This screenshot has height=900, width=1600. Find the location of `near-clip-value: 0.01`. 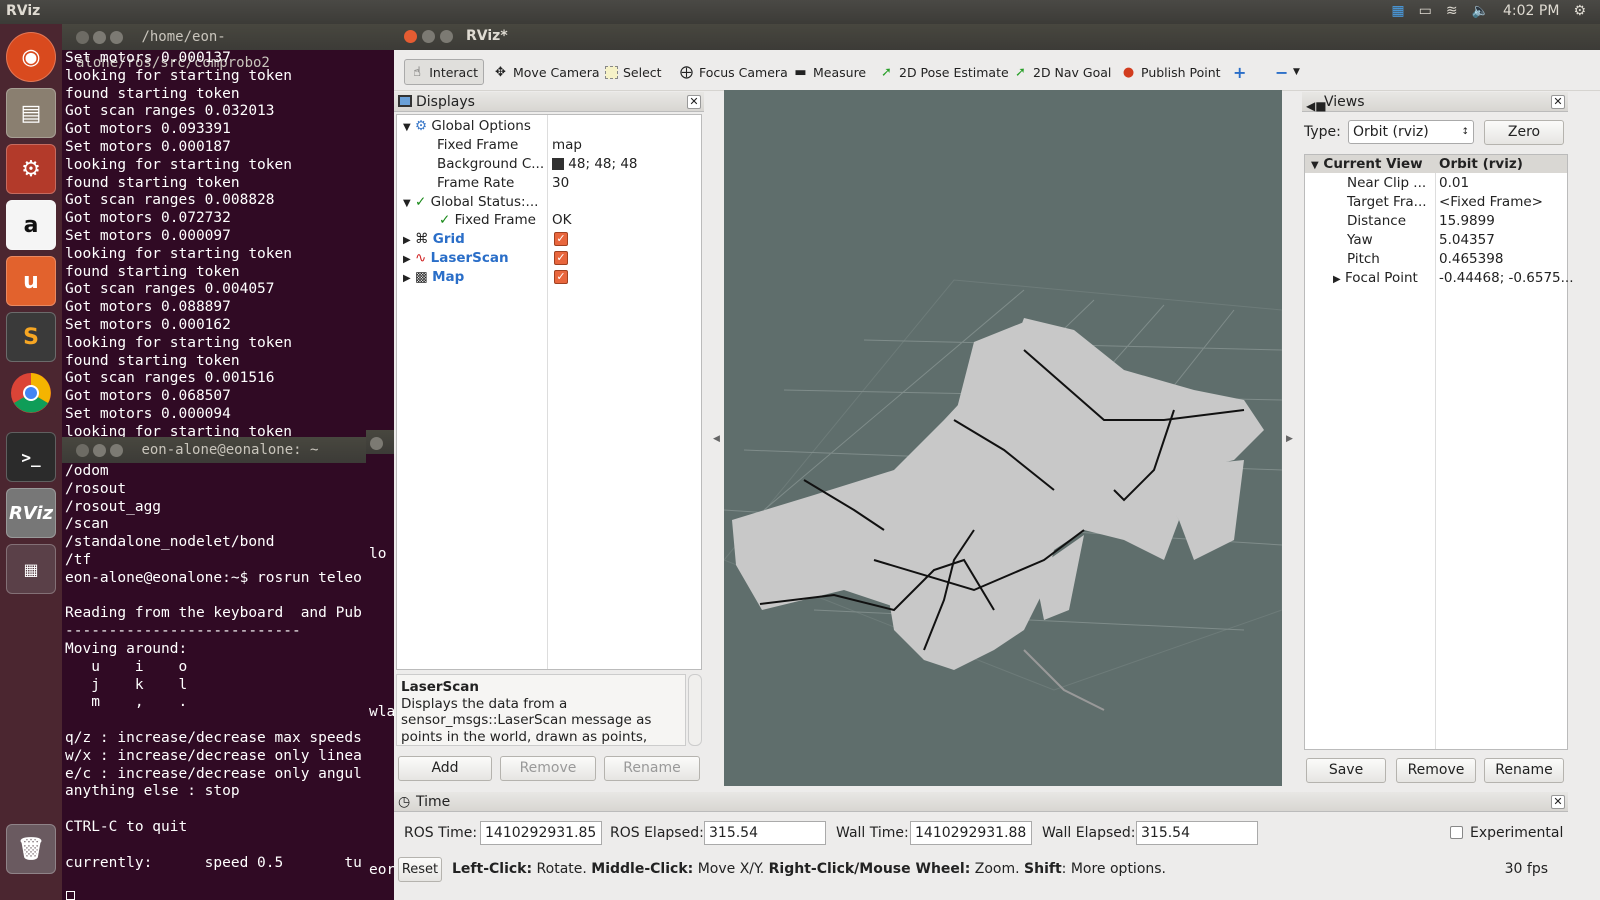

near-clip-value: 0.01 is located at coordinates (1454, 183).